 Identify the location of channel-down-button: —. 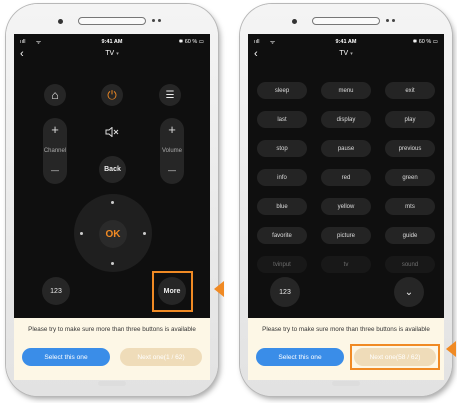
(55, 170).